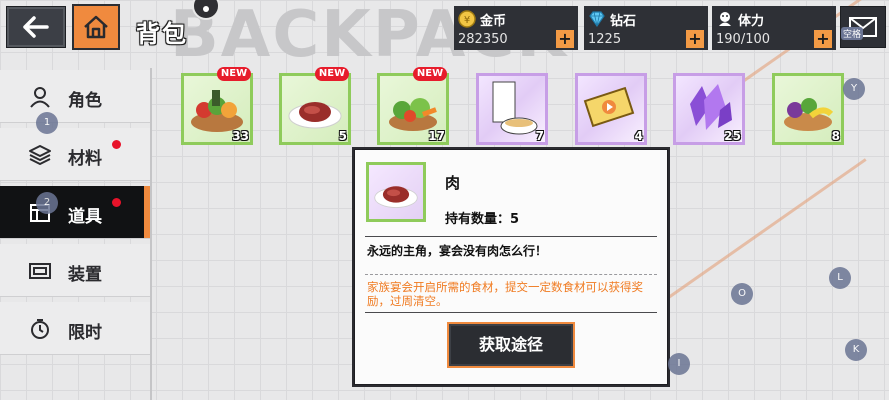 The image size is (889, 400). Describe the element at coordinates (478, 219) in the screenshot. I see `held-quantity-label: 持有数量：` at that location.